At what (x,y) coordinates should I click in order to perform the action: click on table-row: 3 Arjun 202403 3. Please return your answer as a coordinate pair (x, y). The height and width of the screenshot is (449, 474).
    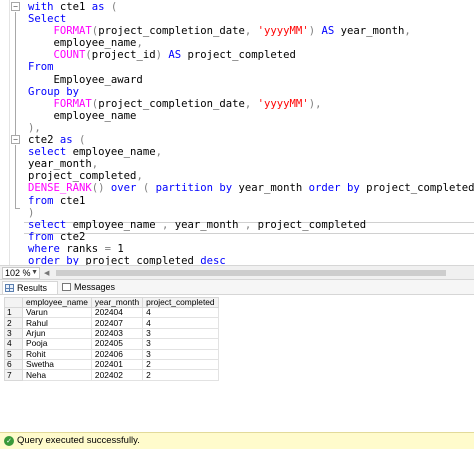
    Looking at the image, I should click on (111, 333).